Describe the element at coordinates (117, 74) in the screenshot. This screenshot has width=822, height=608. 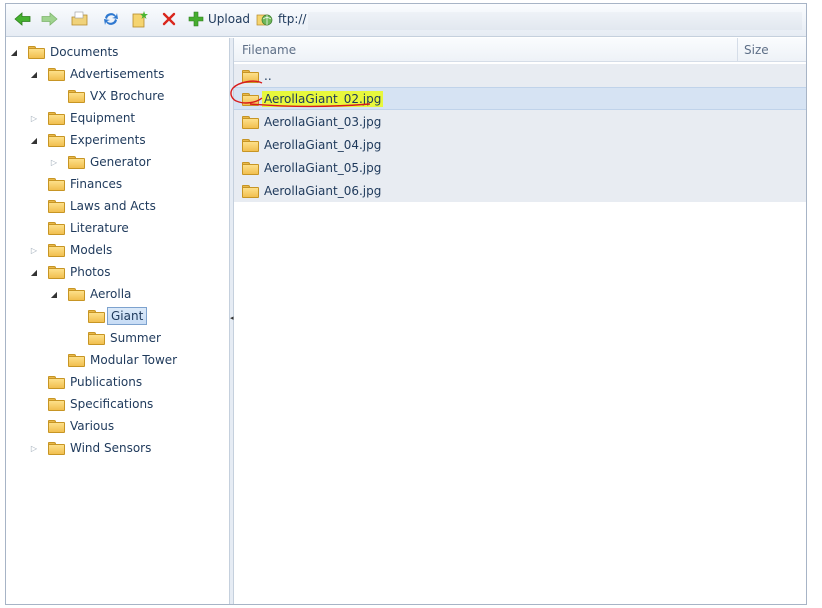
I see `tree-node-label: Advertisements` at that location.